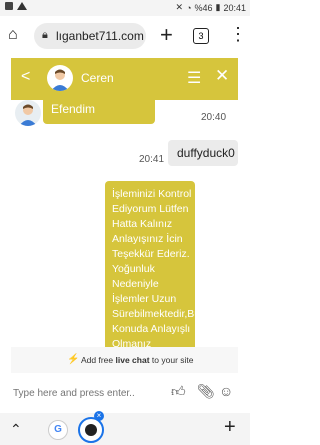  I want to click on message-time: 20:40, so click(214, 117).